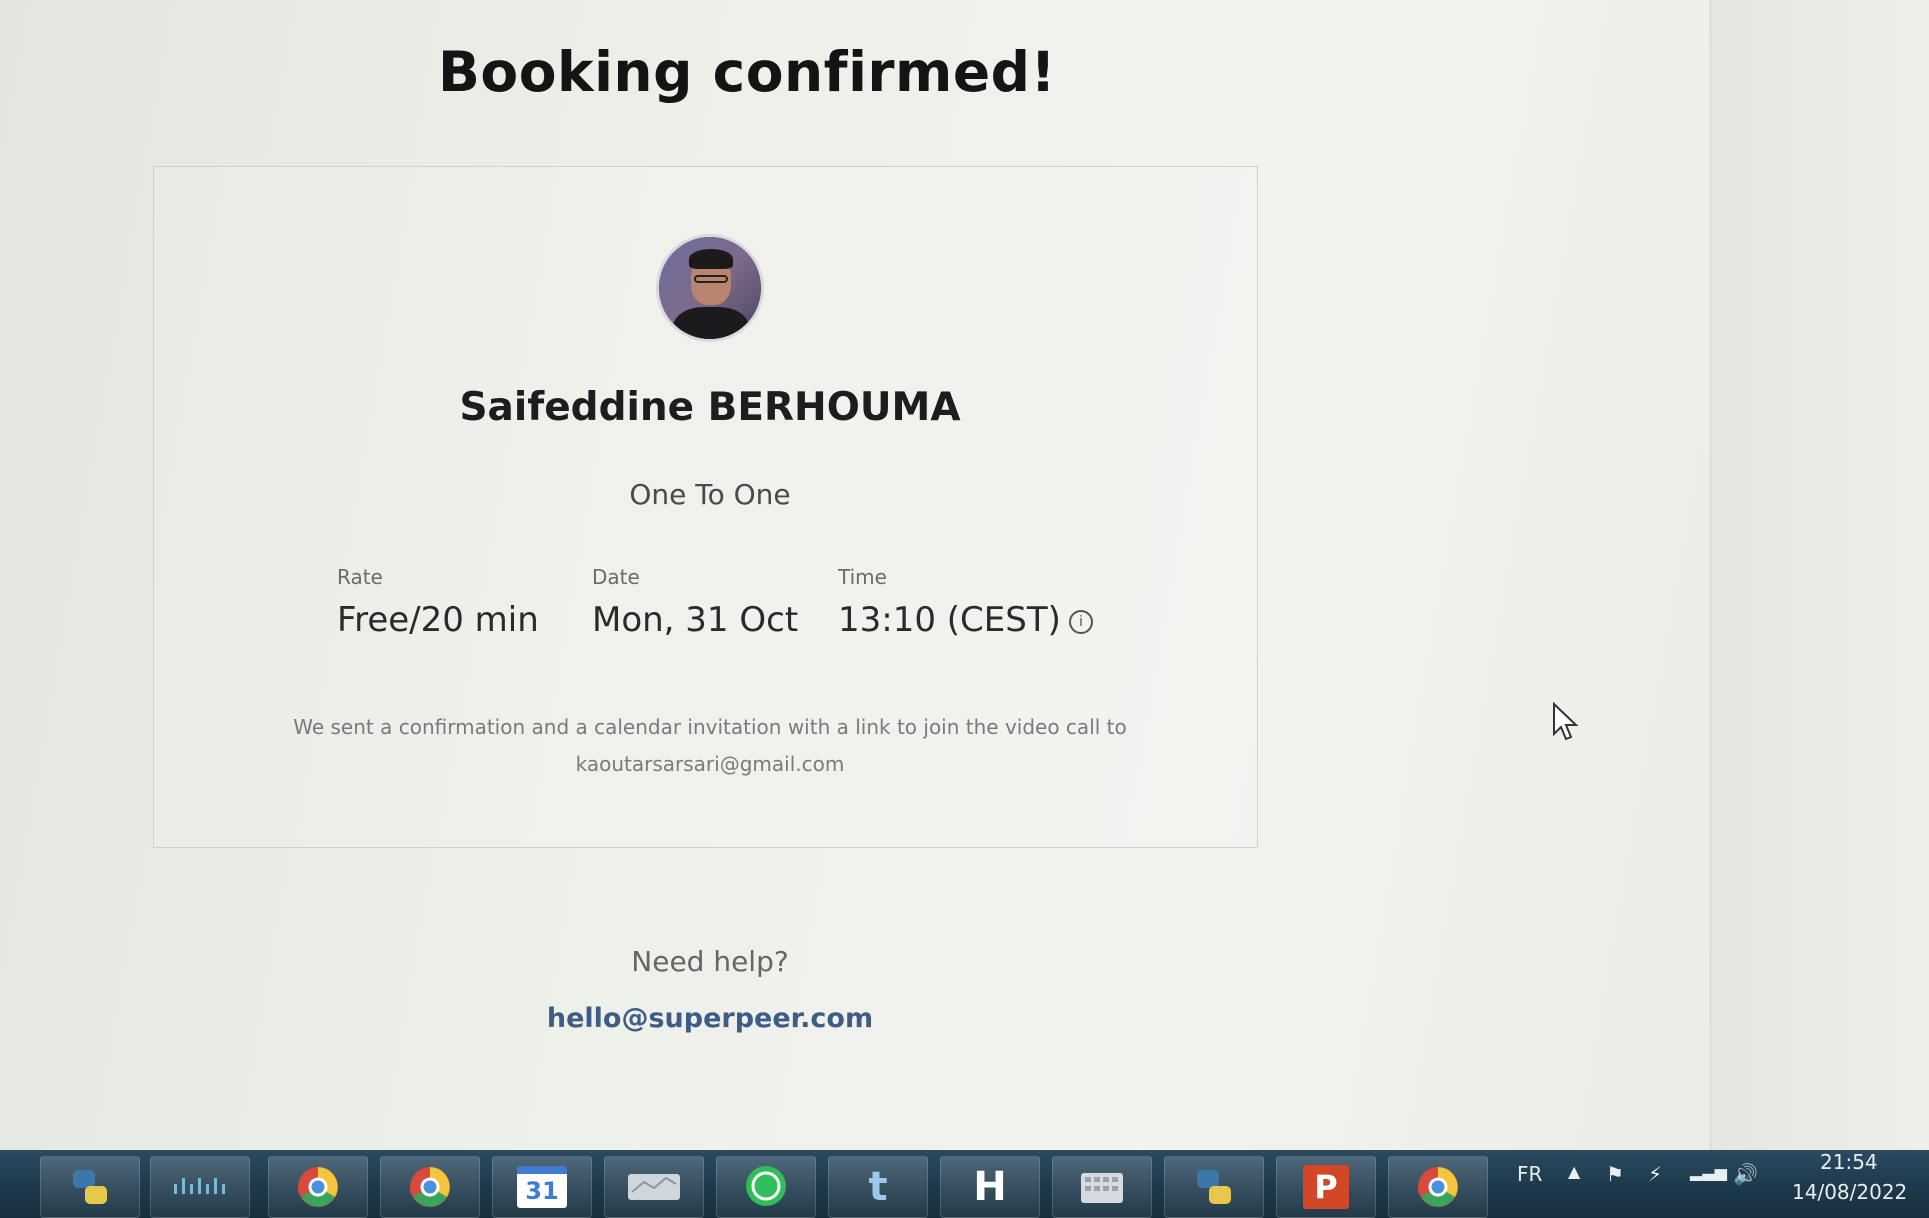 This screenshot has height=1218, width=1929. I want to click on mouse-cursor-icon, so click(1566, 721).